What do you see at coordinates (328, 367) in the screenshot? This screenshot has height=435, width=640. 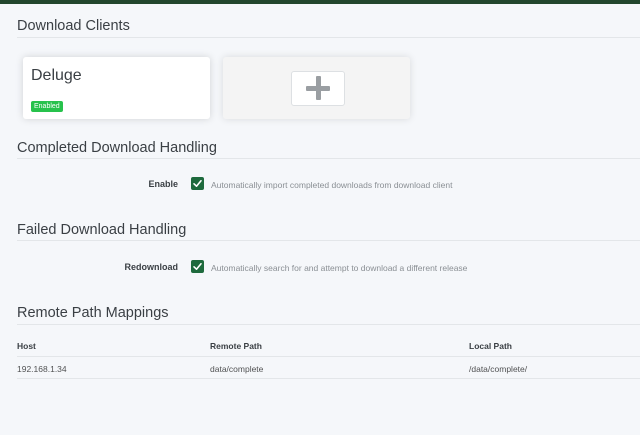 I see `table-row` at bounding box center [328, 367].